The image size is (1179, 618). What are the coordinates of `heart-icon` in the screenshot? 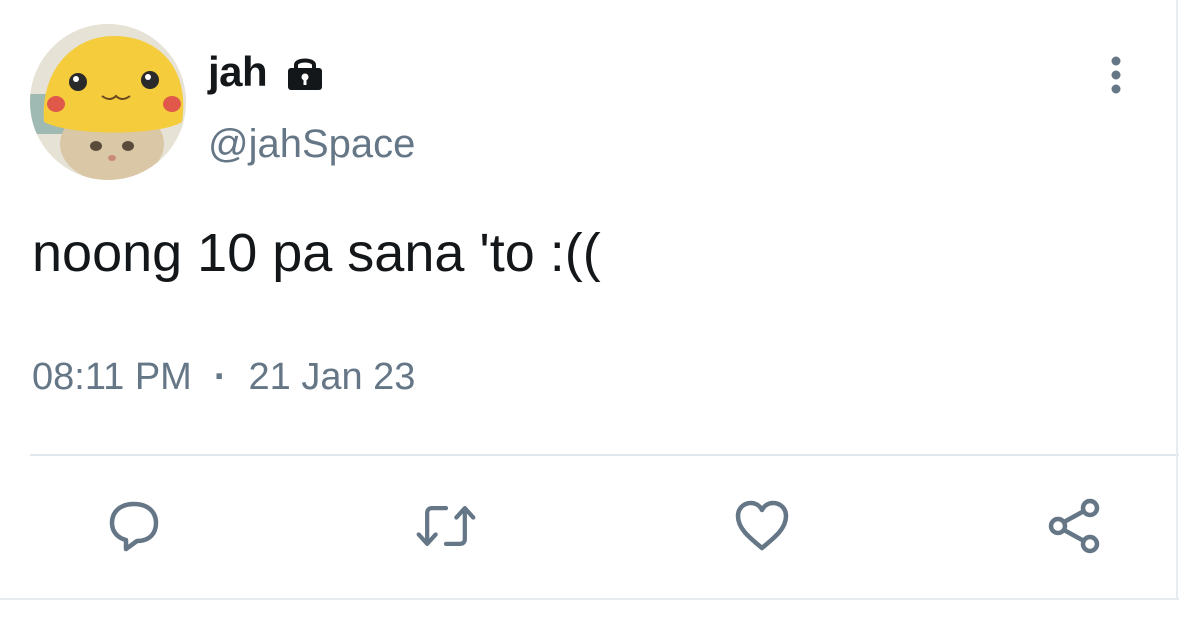 It's located at (762, 525).